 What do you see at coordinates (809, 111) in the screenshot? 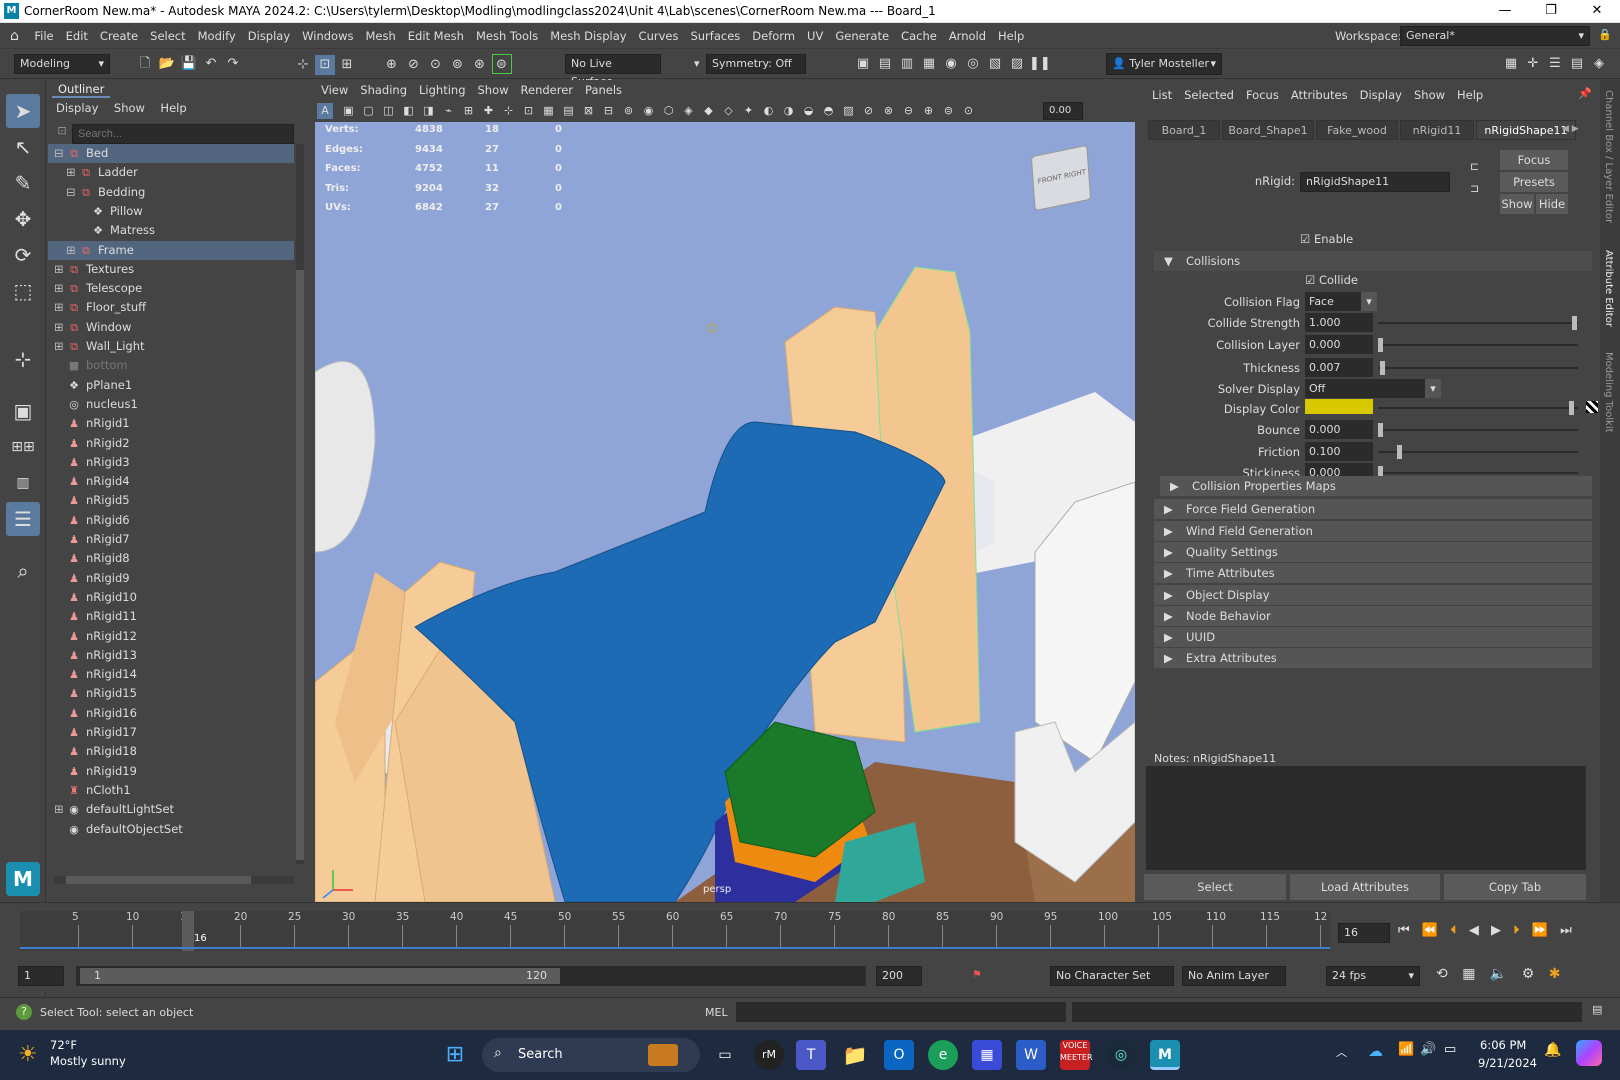
I see `viewport-tool-icon: ◒` at bounding box center [809, 111].